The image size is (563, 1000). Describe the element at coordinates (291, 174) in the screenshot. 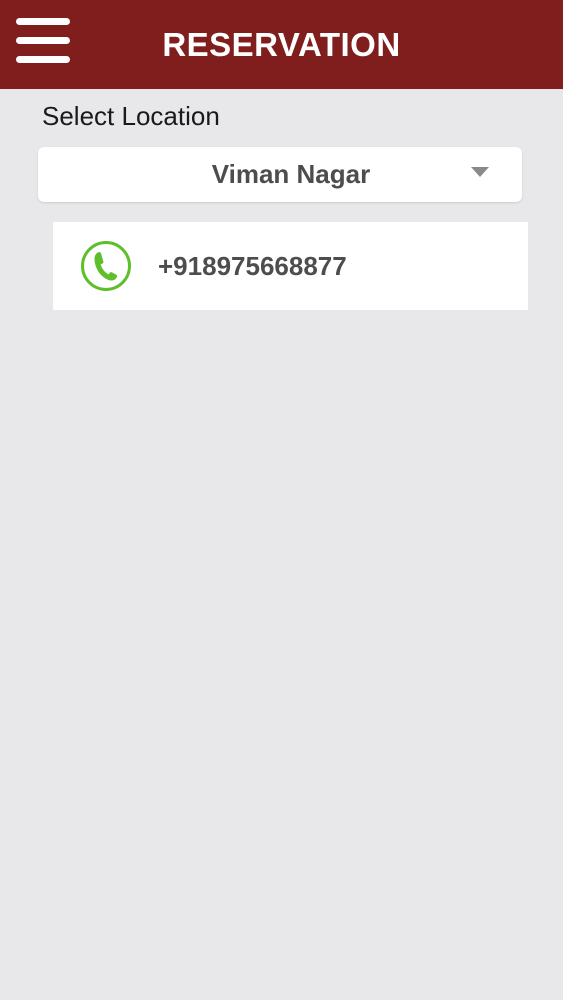

I see `location-selected-value: Viman Nagar` at that location.